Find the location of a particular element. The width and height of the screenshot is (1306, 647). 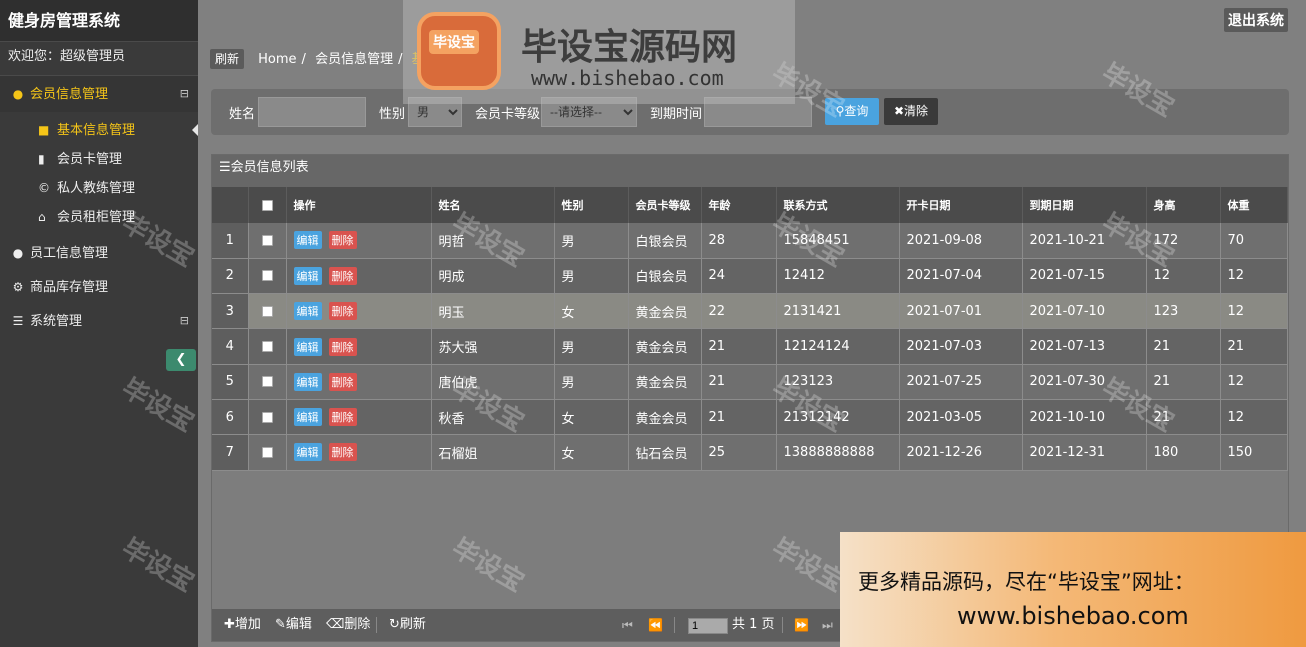

query-button: ⚲查询 is located at coordinates (852, 111).